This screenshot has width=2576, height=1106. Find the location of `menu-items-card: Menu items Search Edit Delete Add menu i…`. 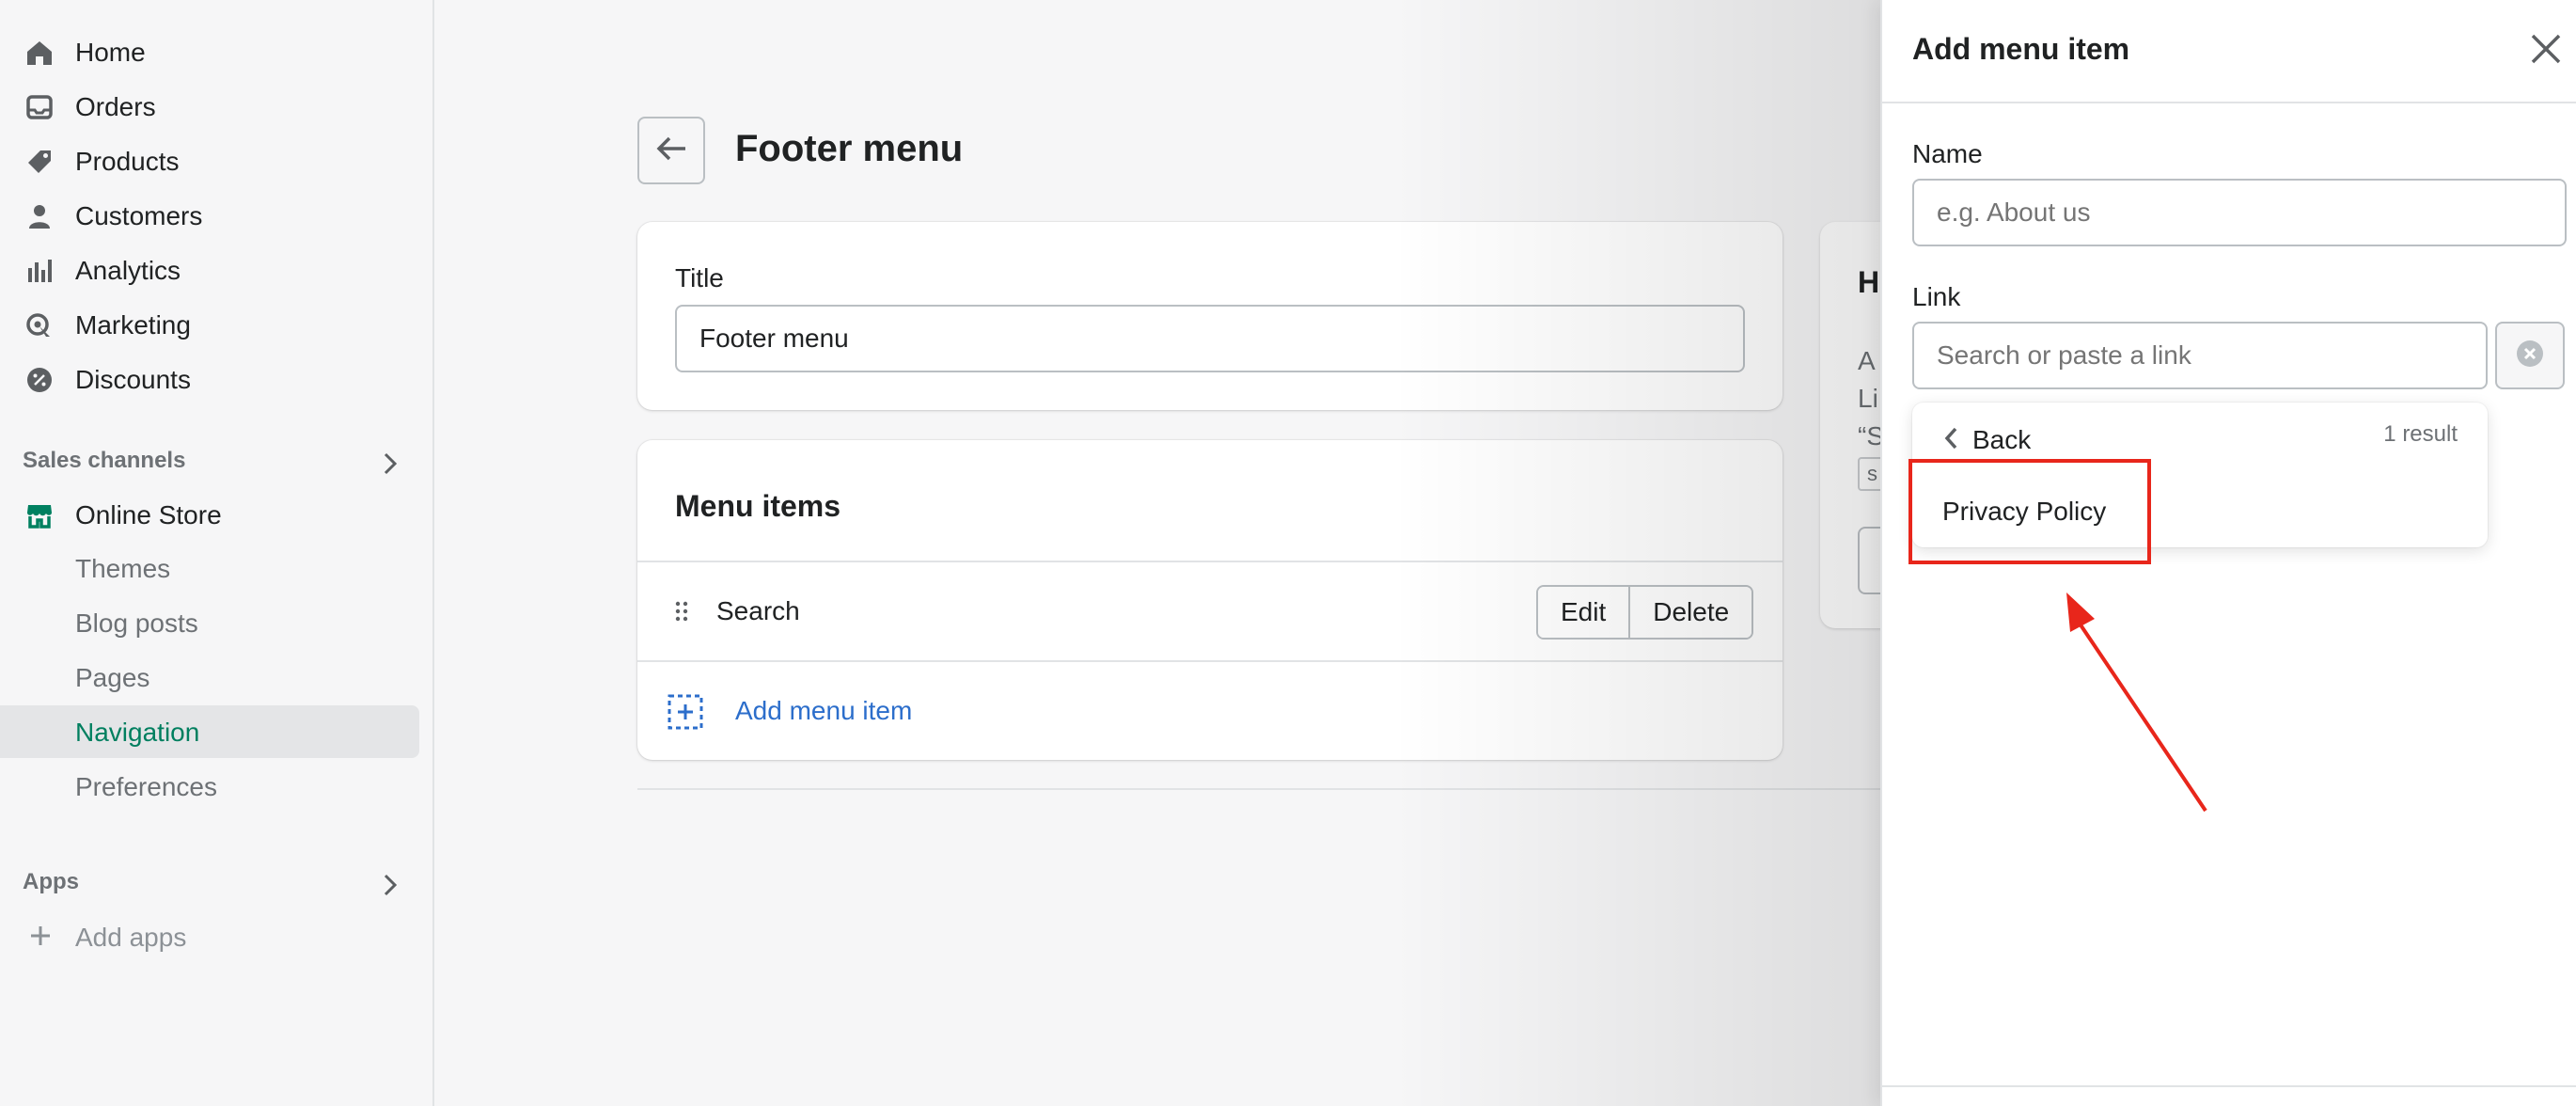

menu-items-card: Menu items Search Edit Delete Add menu i… is located at coordinates (1210, 600).